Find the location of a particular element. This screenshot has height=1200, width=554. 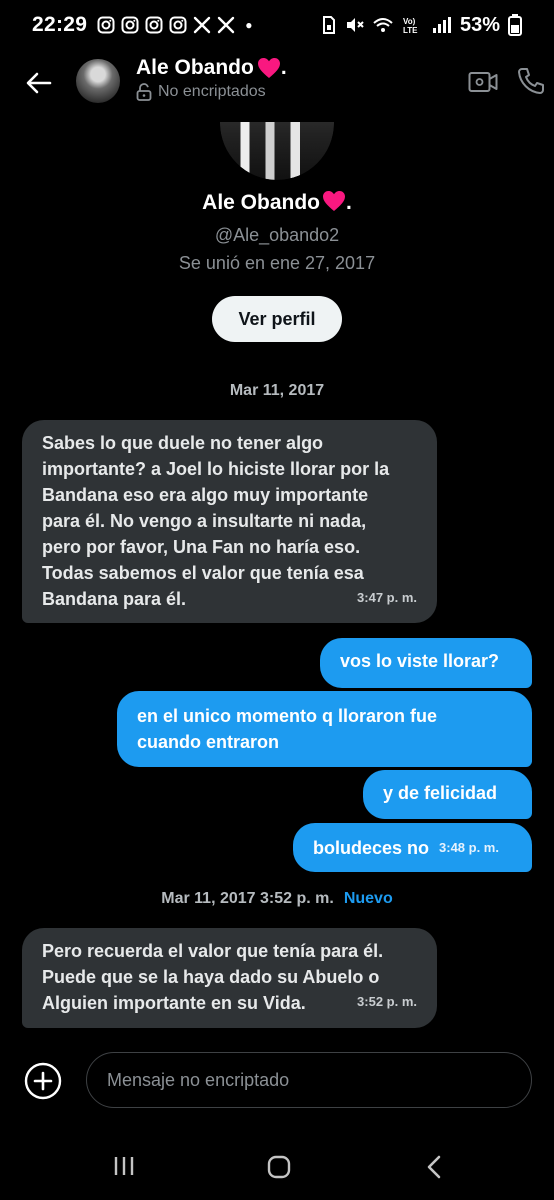

date-separator: Mar 11, 2017 3:52 p. m. Nuevo is located at coordinates (277, 899).